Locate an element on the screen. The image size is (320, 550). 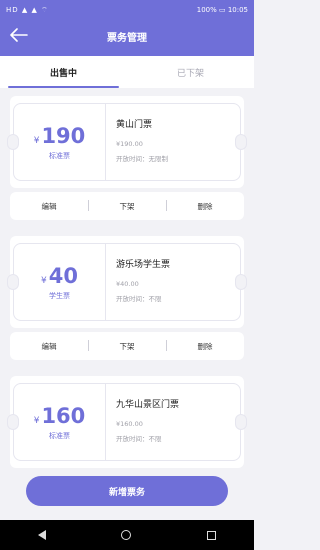
ticket-card: ¥ 190 标准票 黄山门票 ¥190.00 开放时间：无限制 is located at coordinates (127, 142).